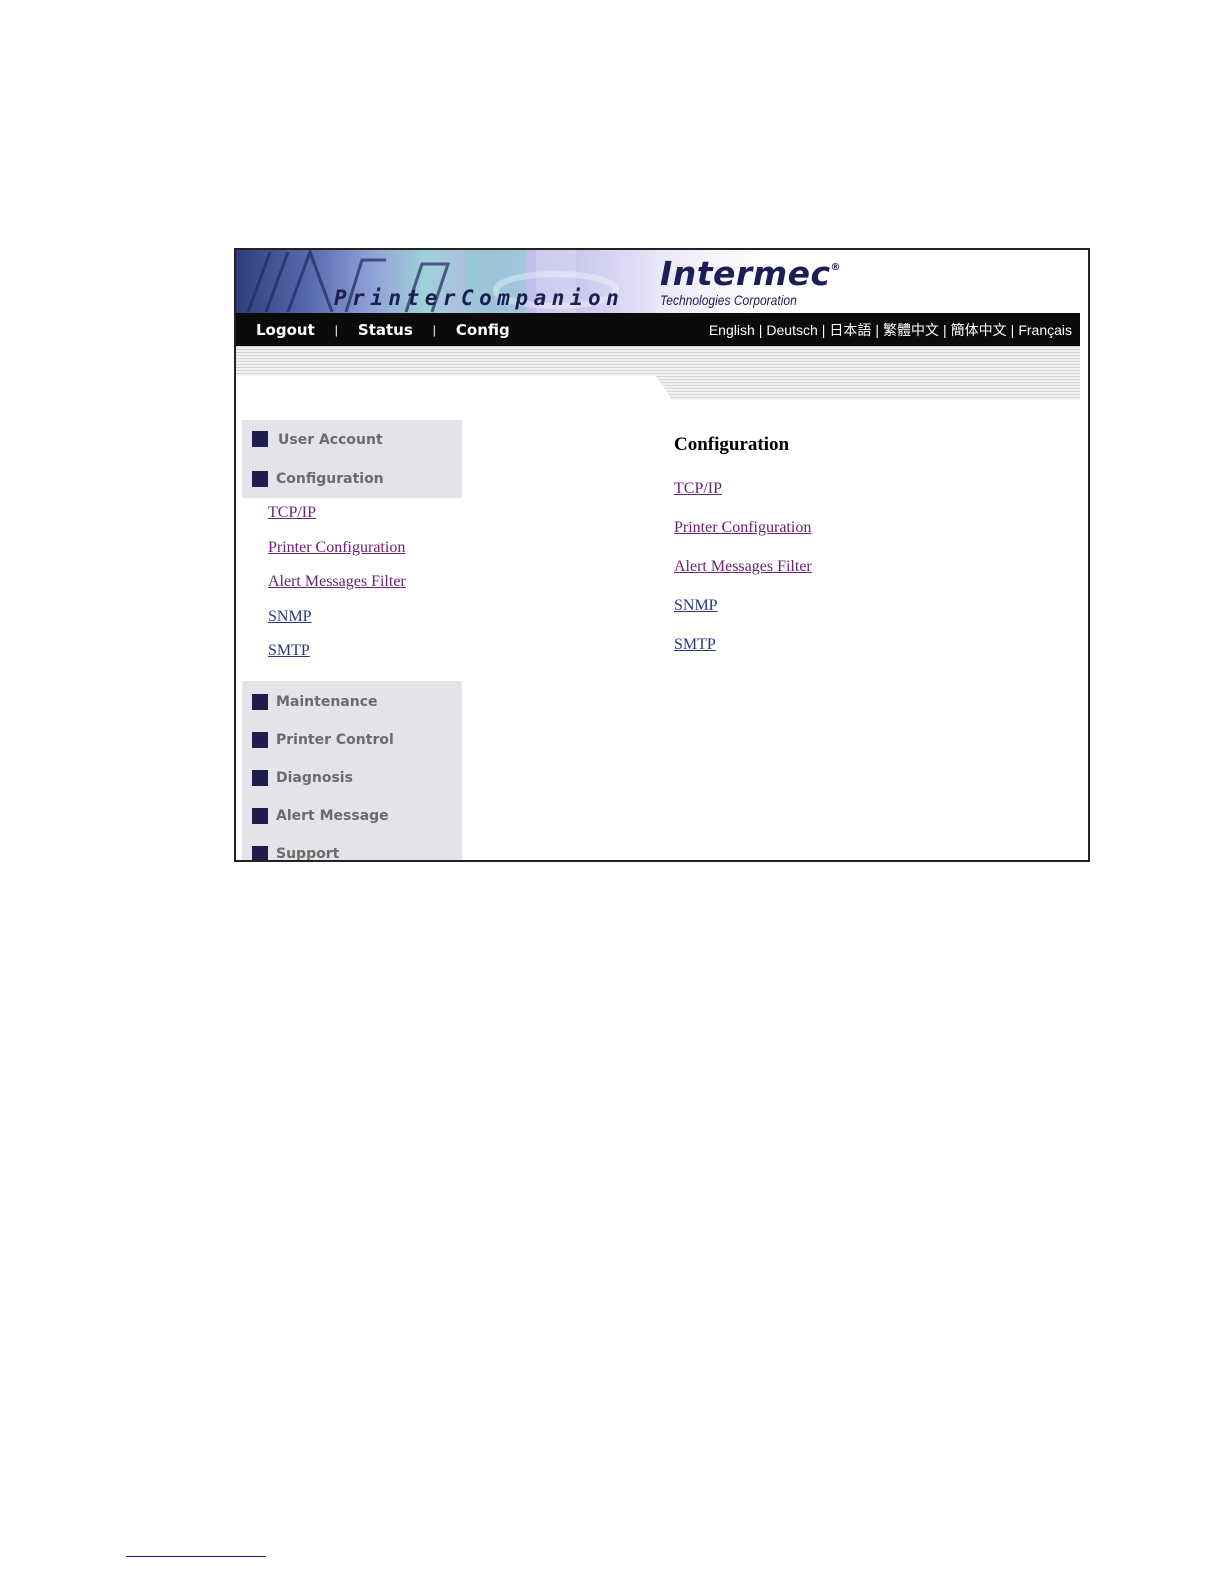 This screenshot has width=1224, height=1584. I want to click on main-nav: Logout | Status | Config, so click(383, 329).